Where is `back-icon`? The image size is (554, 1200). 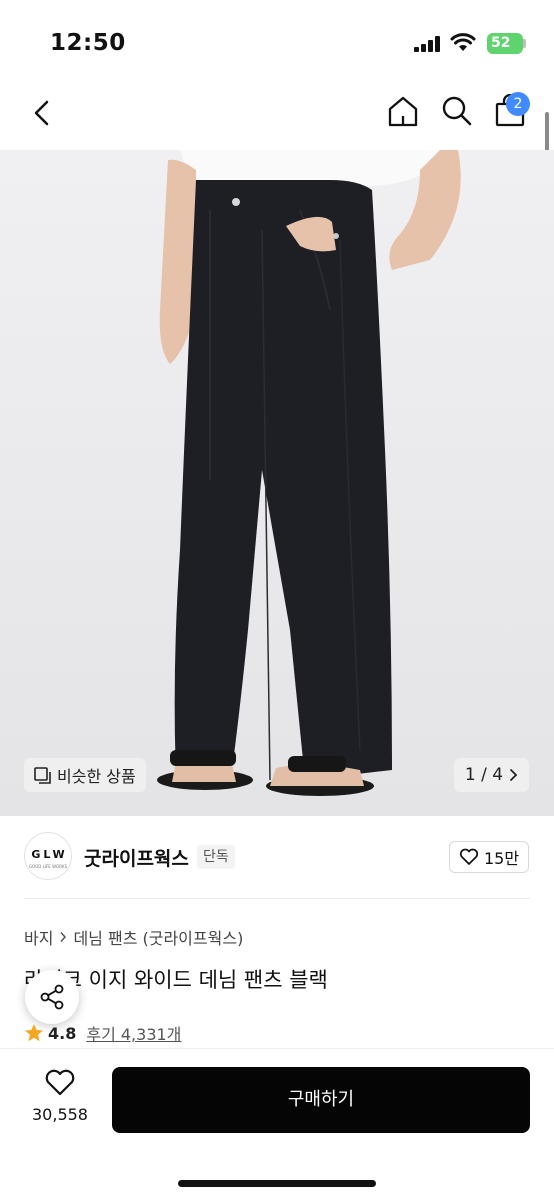
back-icon is located at coordinates (43, 113).